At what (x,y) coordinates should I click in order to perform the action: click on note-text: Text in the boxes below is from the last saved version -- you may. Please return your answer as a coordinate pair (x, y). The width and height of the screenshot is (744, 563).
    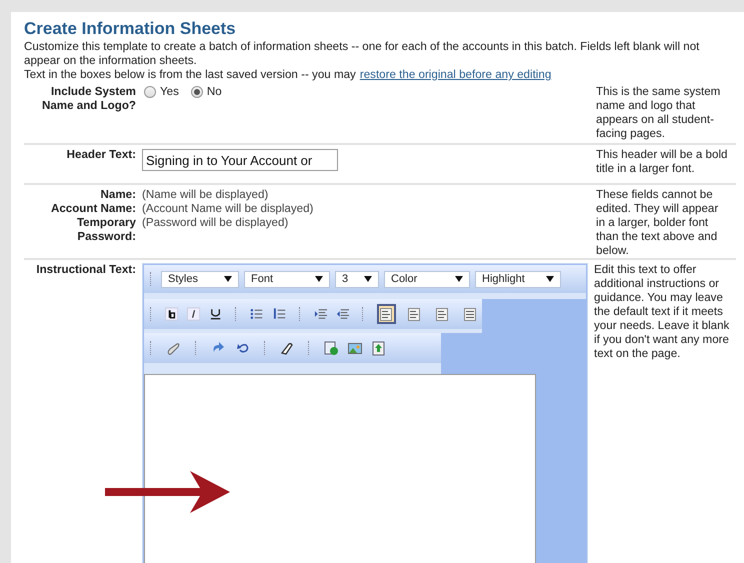
    Looking at the image, I should click on (190, 75).